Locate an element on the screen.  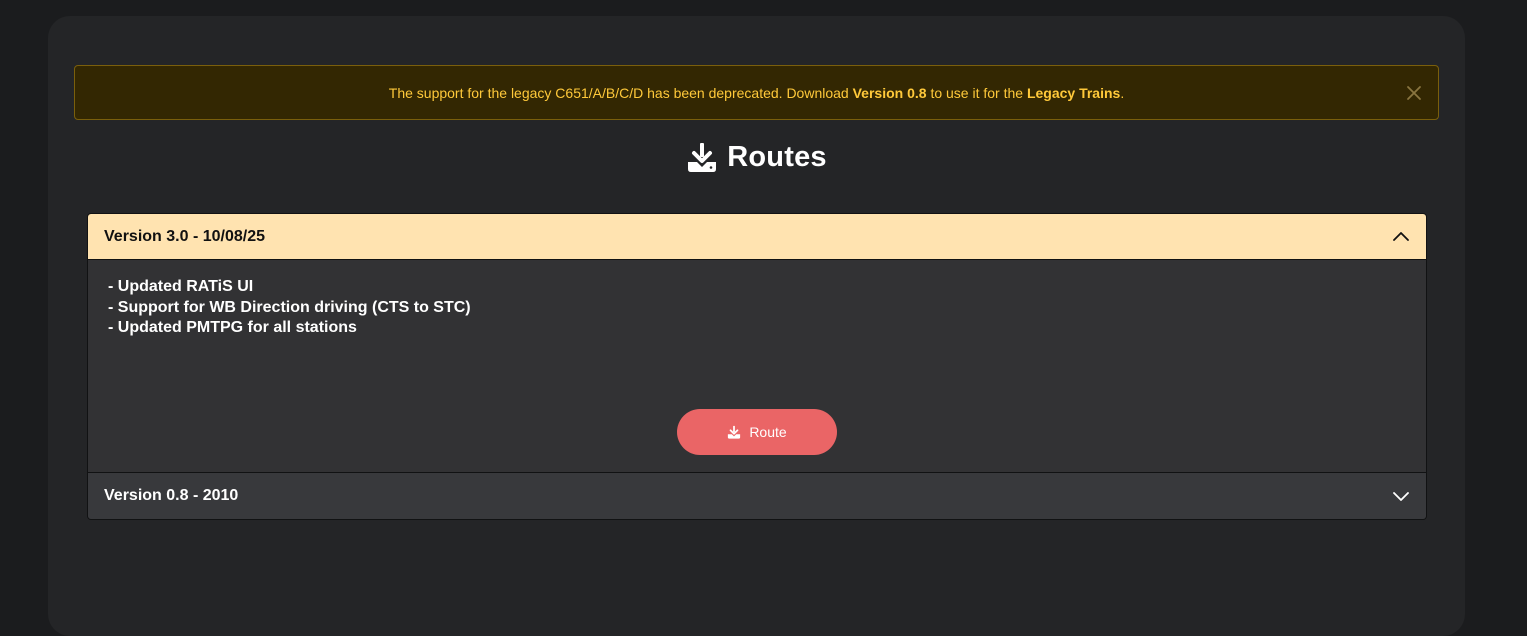
accordion-header-label: Version 3.0 - 10/08/25 is located at coordinates (184, 236).